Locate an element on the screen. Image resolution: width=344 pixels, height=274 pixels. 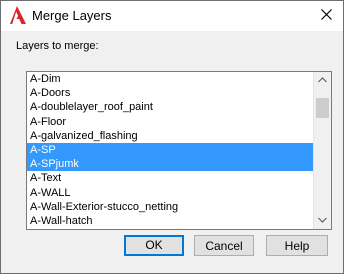
chevron-down-icon is located at coordinates (322, 220).